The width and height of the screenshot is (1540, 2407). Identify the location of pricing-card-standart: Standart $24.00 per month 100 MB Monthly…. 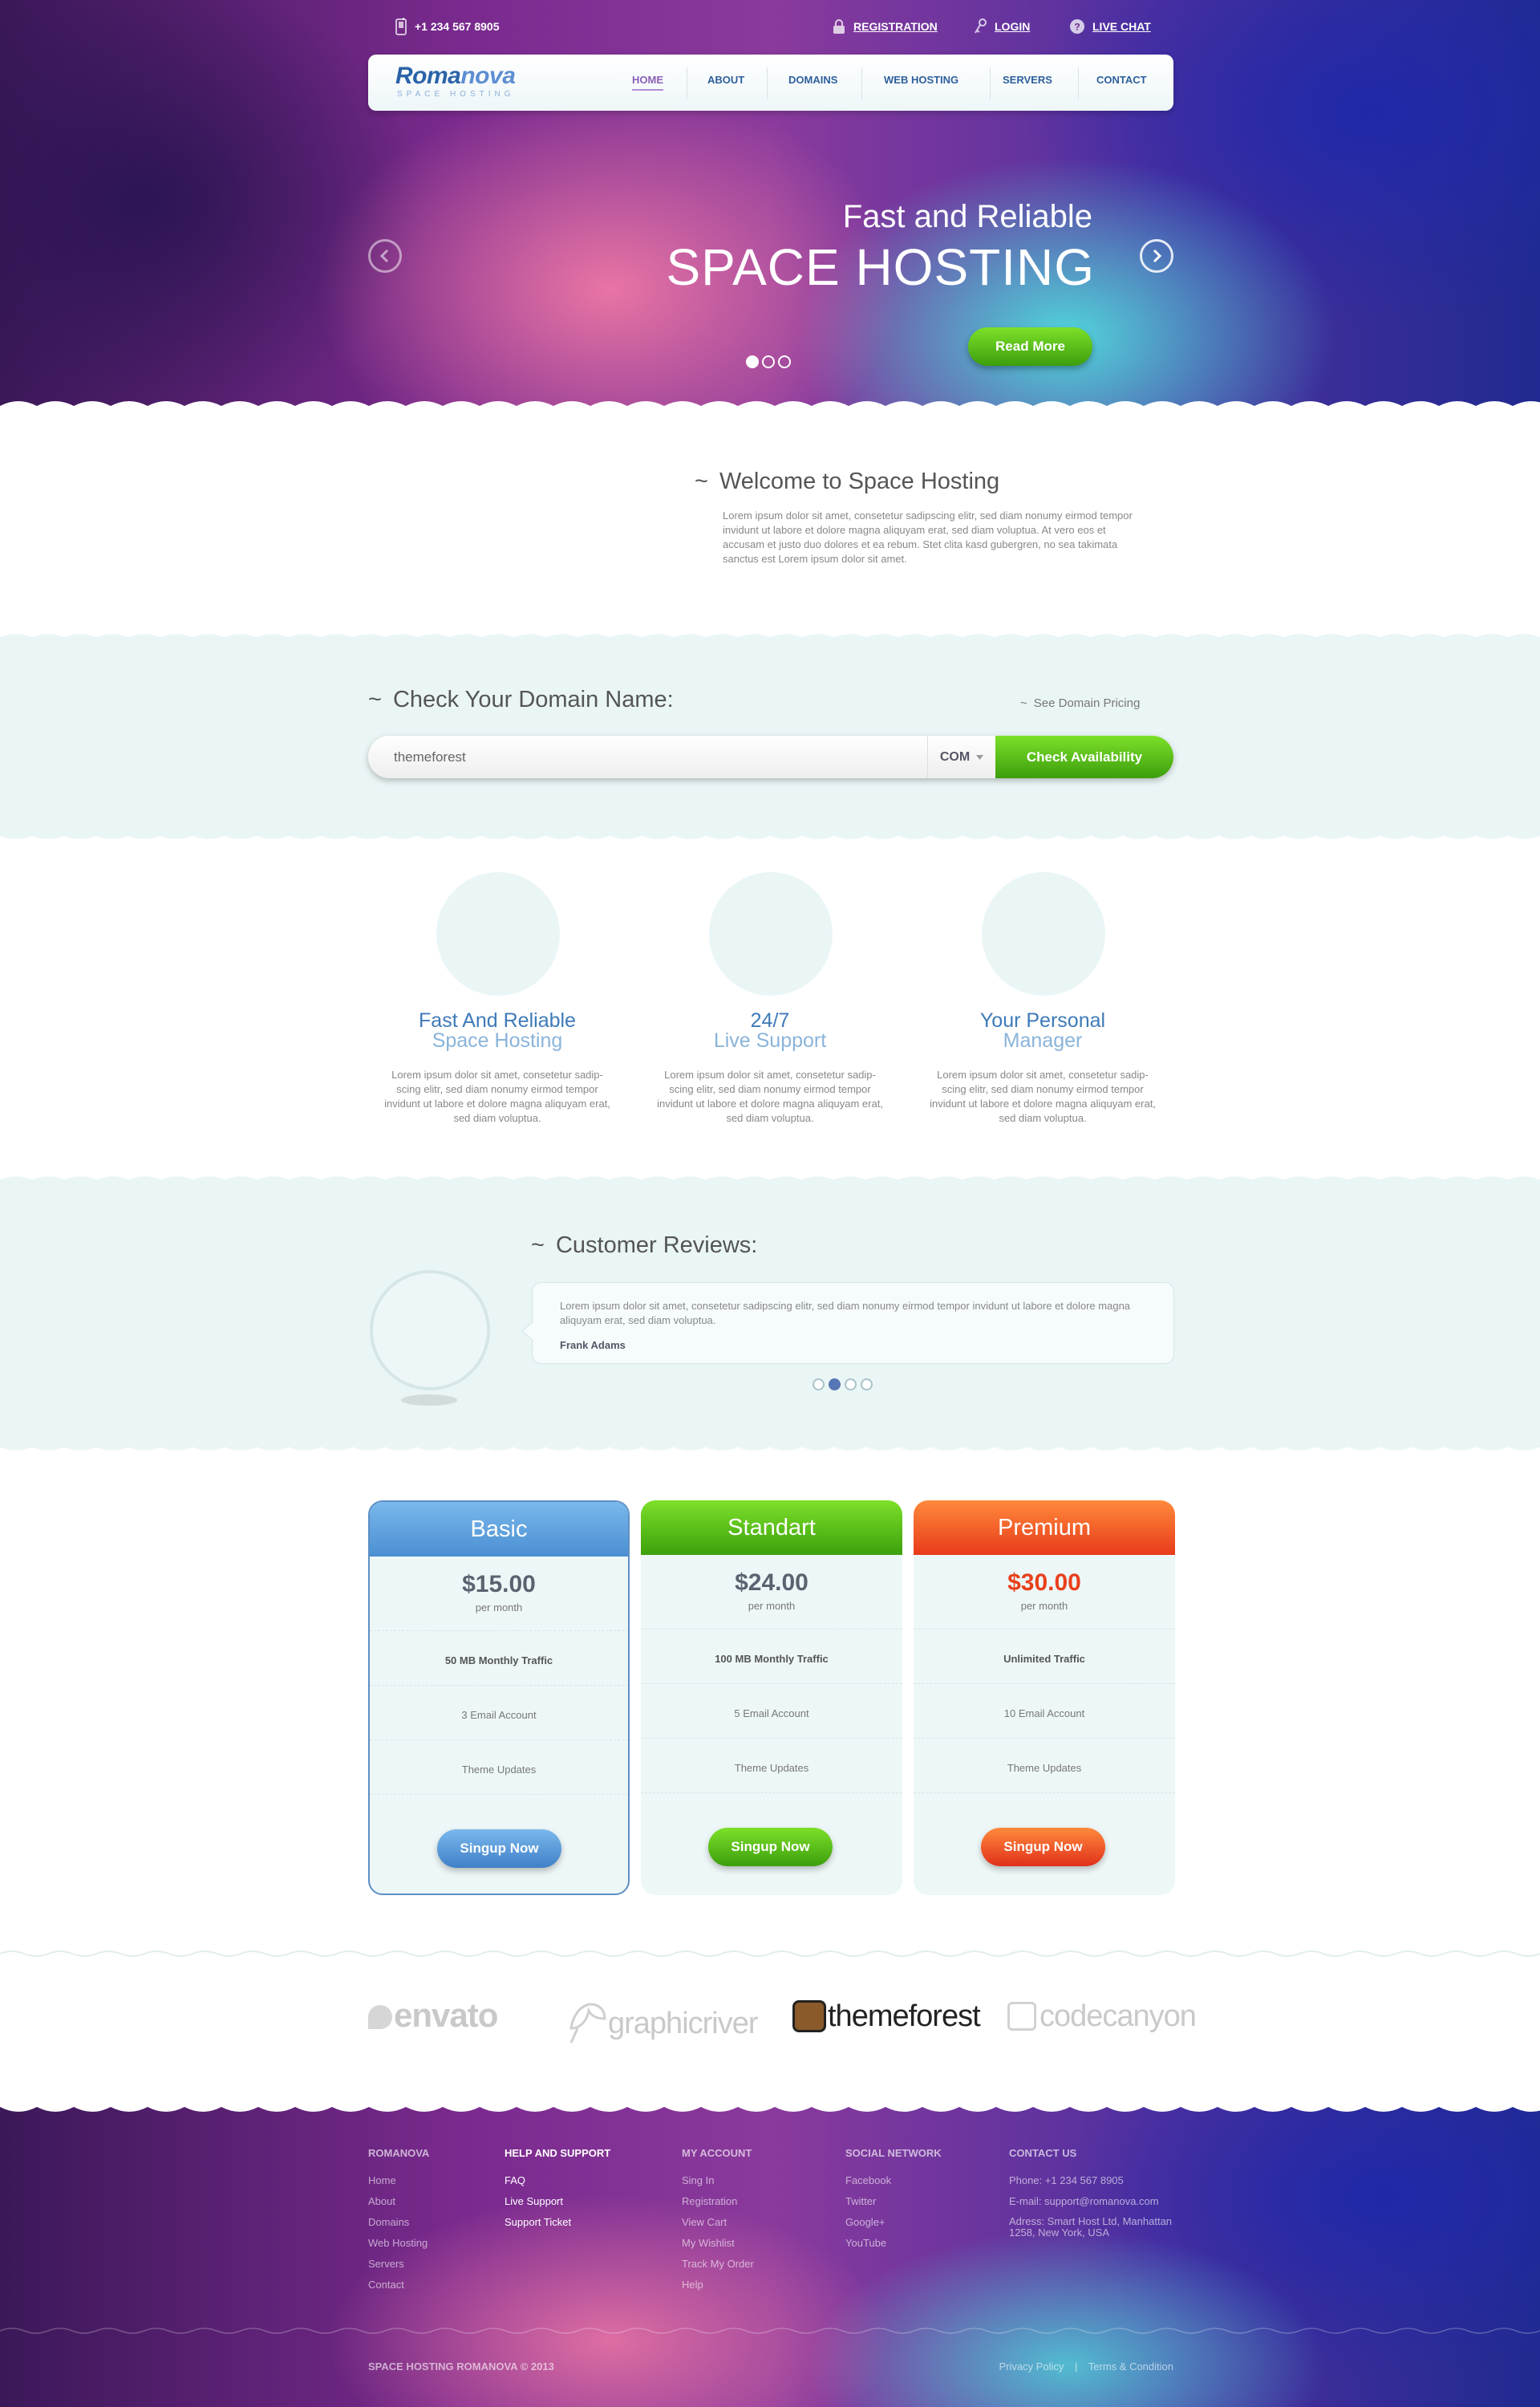
(771, 1698).